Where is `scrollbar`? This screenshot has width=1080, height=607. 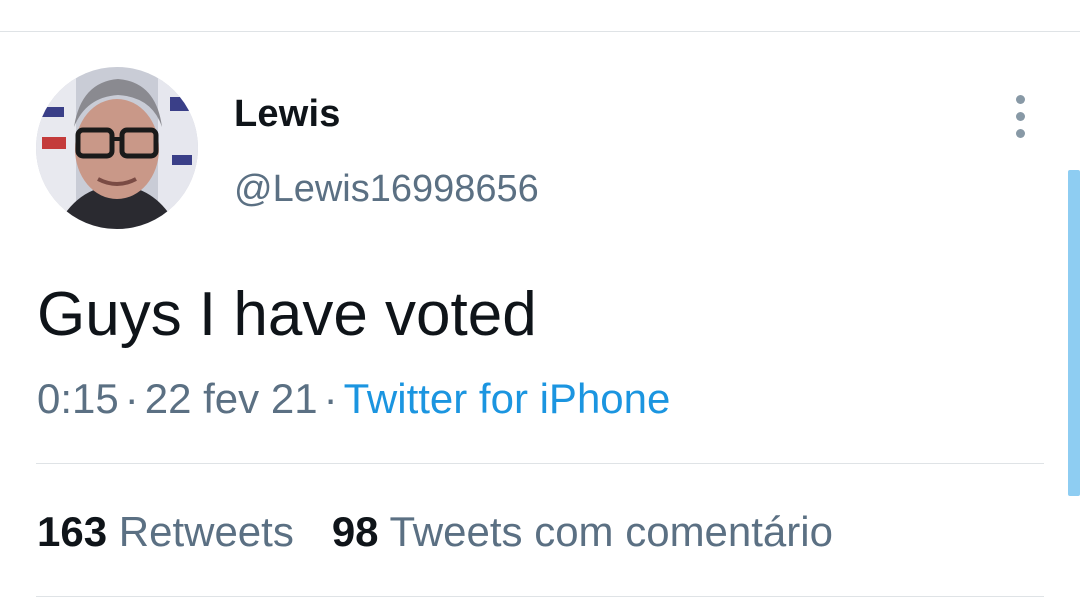 scrollbar is located at coordinates (1074, 333).